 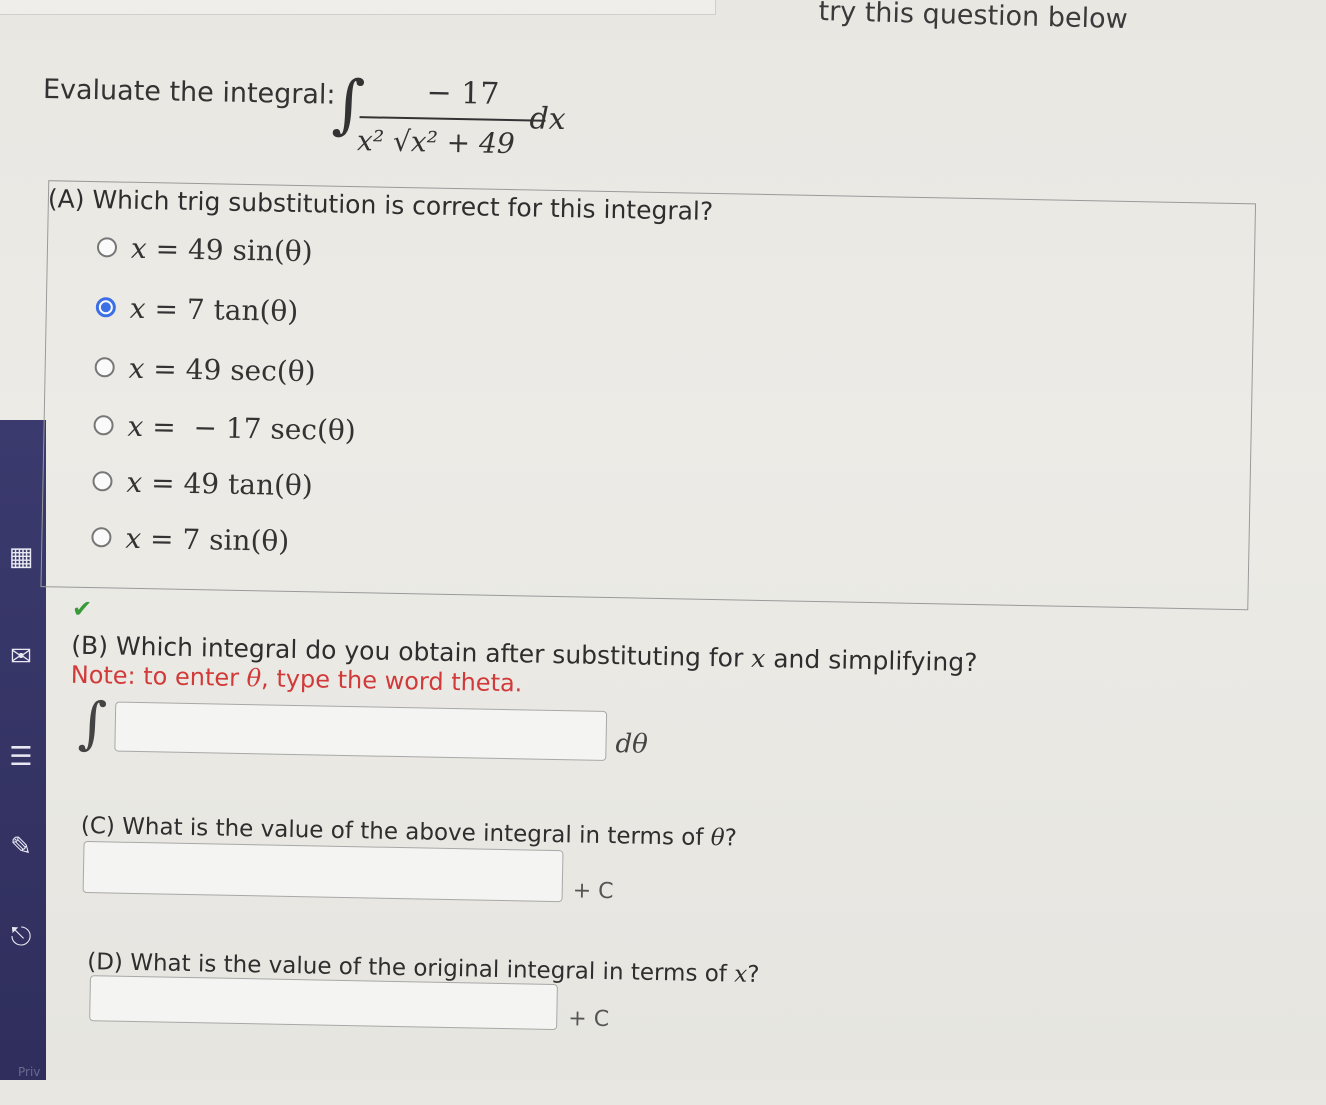 I want to click on note-post: , type the word theta., so click(x=391, y=681).